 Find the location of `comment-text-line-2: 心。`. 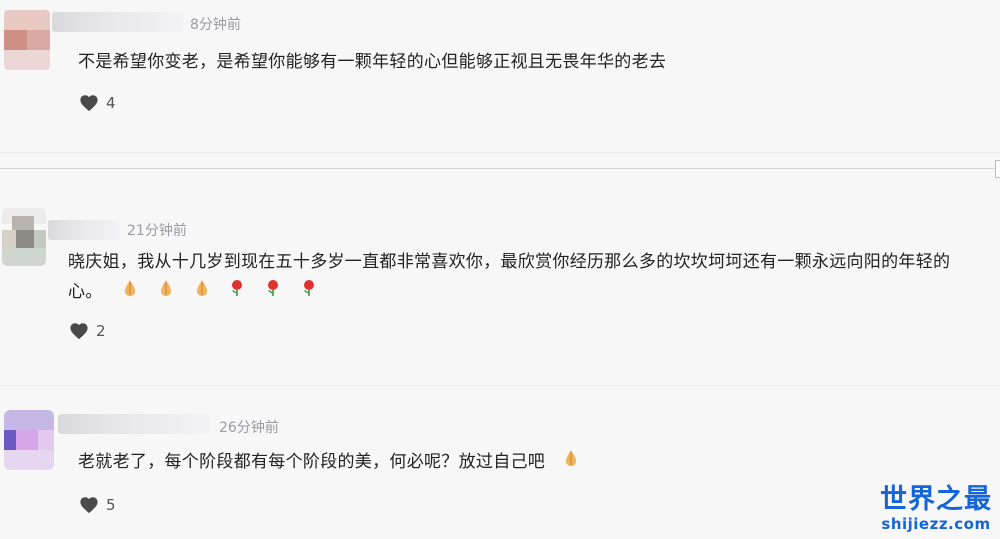

comment-text-line-2: 心。 is located at coordinates (199, 292).